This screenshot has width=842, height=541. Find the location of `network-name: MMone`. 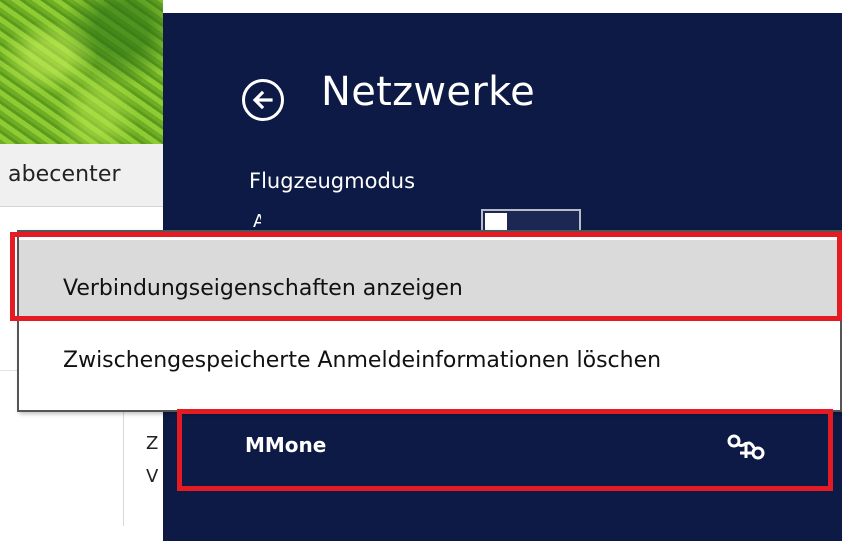

network-name: MMone is located at coordinates (286, 445).